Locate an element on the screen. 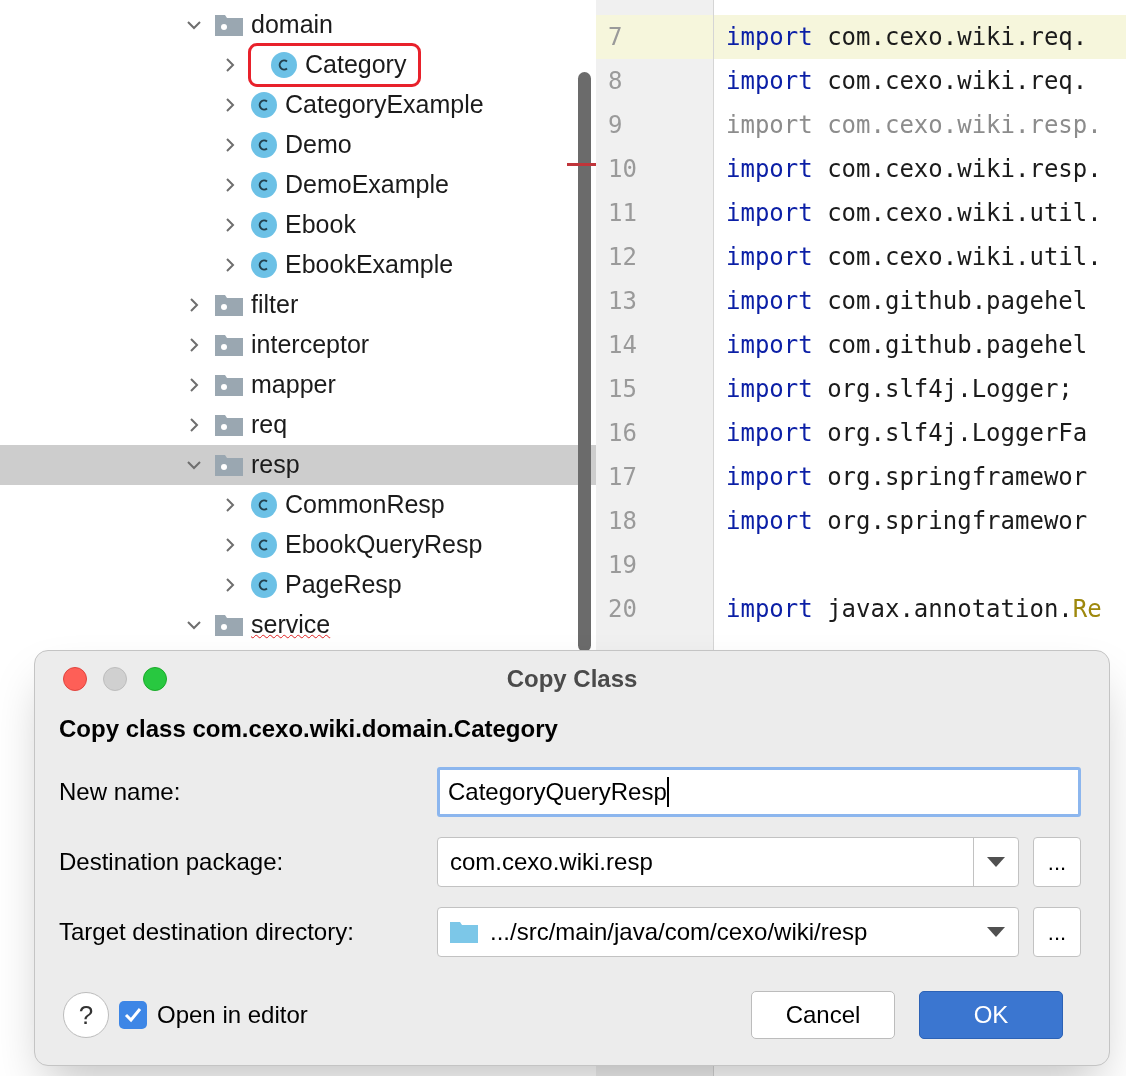 The width and height of the screenshot is (1126, 1076). tree-item-label: resp is located at coordinates (275, 465).